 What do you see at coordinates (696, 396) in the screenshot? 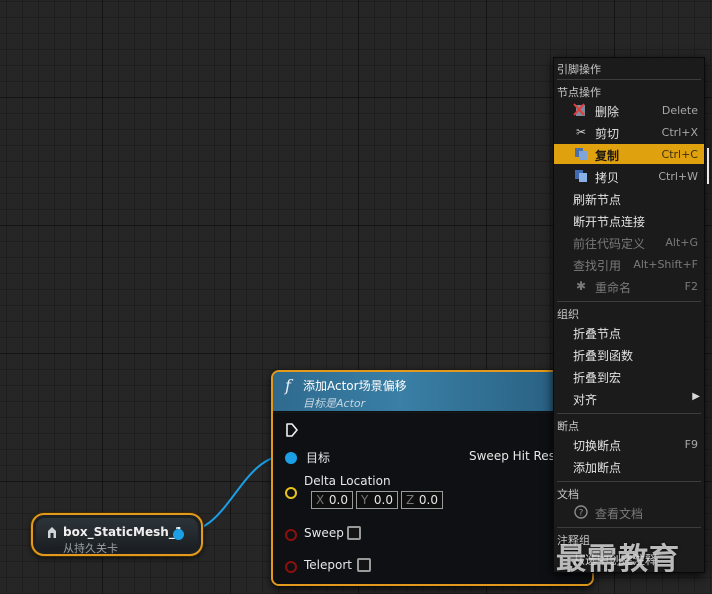
I see `submenu-arrow-icon: ▶` at bounding box center [696, 396].